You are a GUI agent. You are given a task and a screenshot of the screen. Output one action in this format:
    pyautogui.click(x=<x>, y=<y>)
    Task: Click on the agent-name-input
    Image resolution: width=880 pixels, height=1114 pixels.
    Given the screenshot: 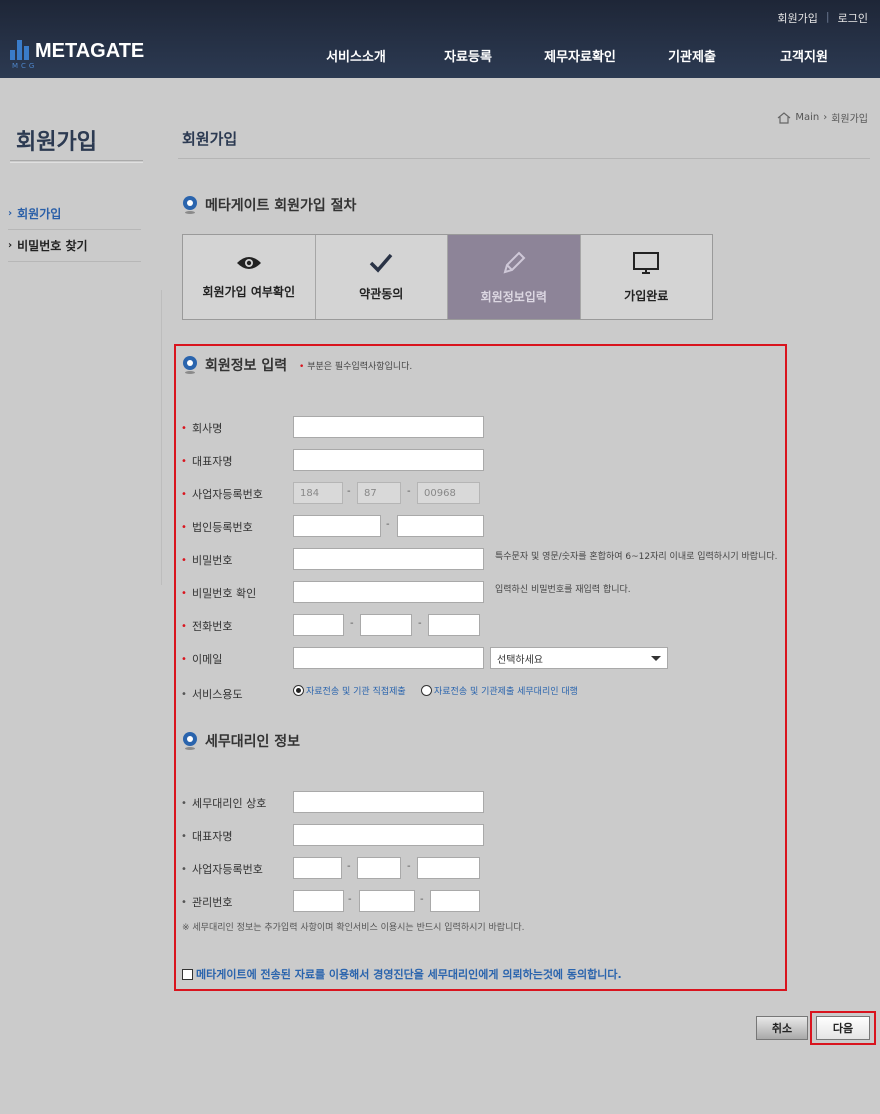 What is the action you would take?
    pyautogui.click(x=388, y=802)
    